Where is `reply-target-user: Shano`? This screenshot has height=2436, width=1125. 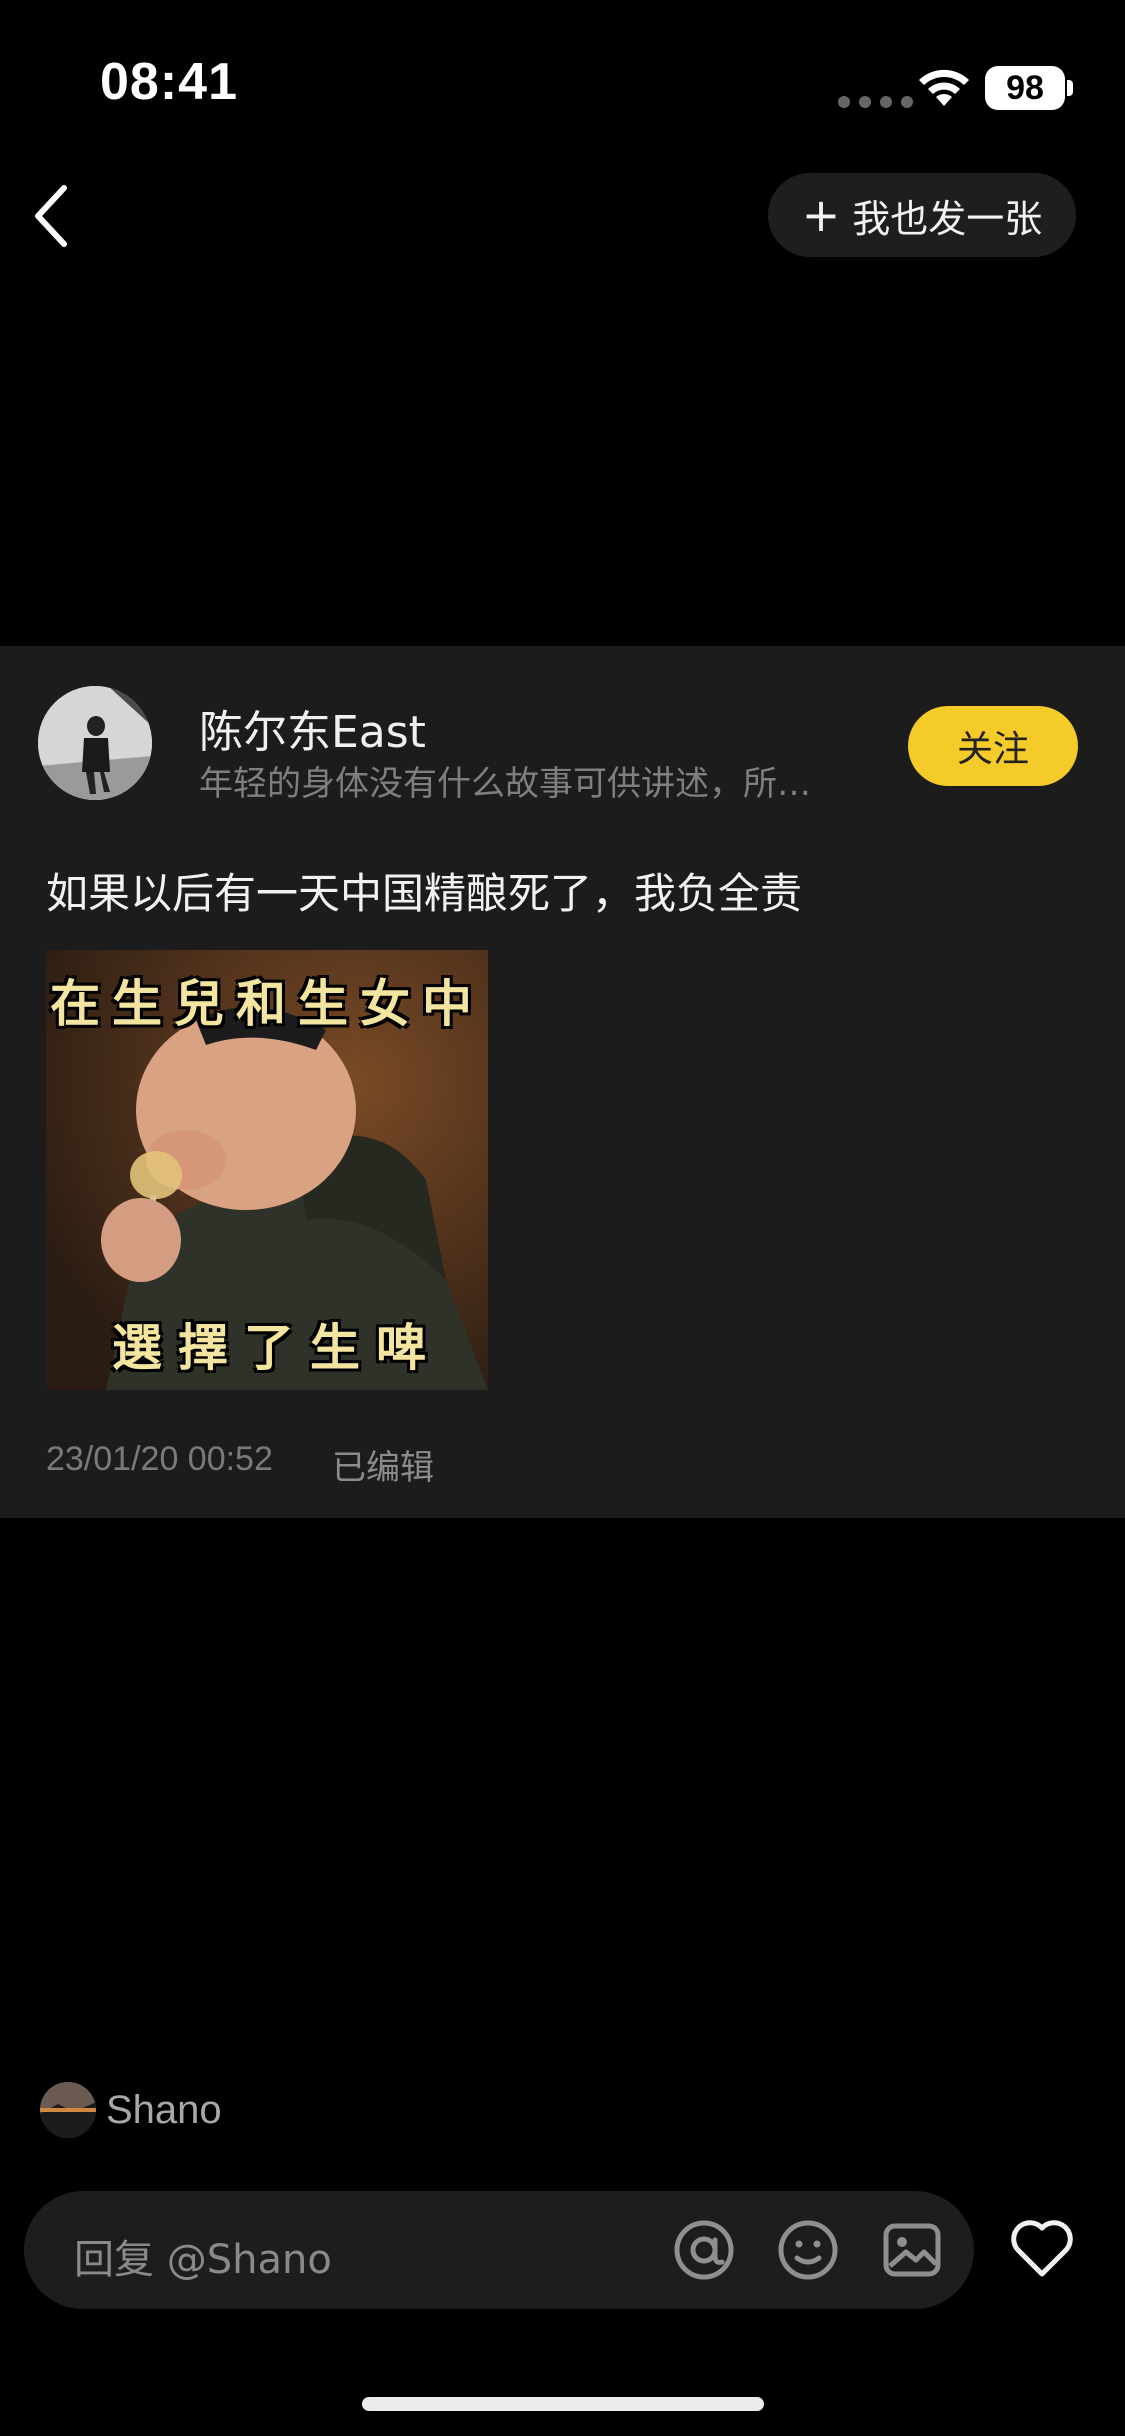
reply-target-user: Shano is located at coordinates (131, 2110).